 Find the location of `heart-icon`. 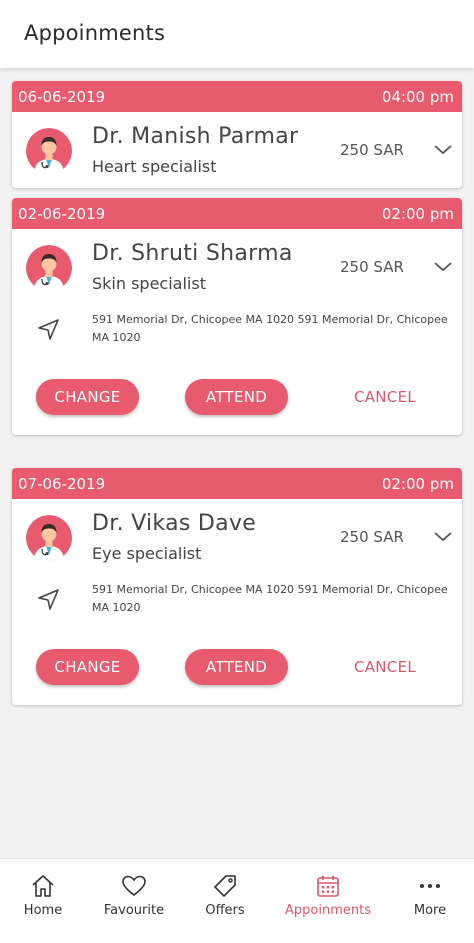

heart-icon is located at coordinates (134, 886).